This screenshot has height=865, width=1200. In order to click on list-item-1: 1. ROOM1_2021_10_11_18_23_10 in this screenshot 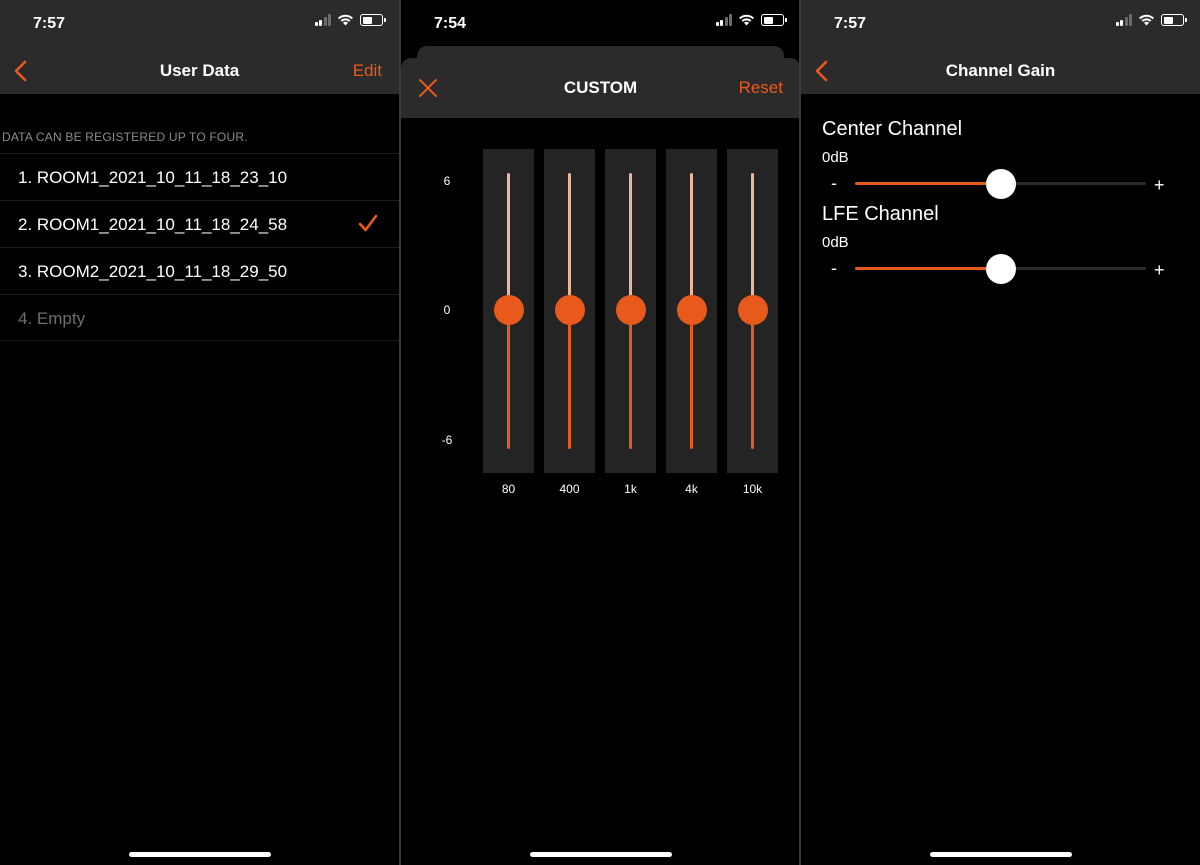, I will do `click(199, 176)`.